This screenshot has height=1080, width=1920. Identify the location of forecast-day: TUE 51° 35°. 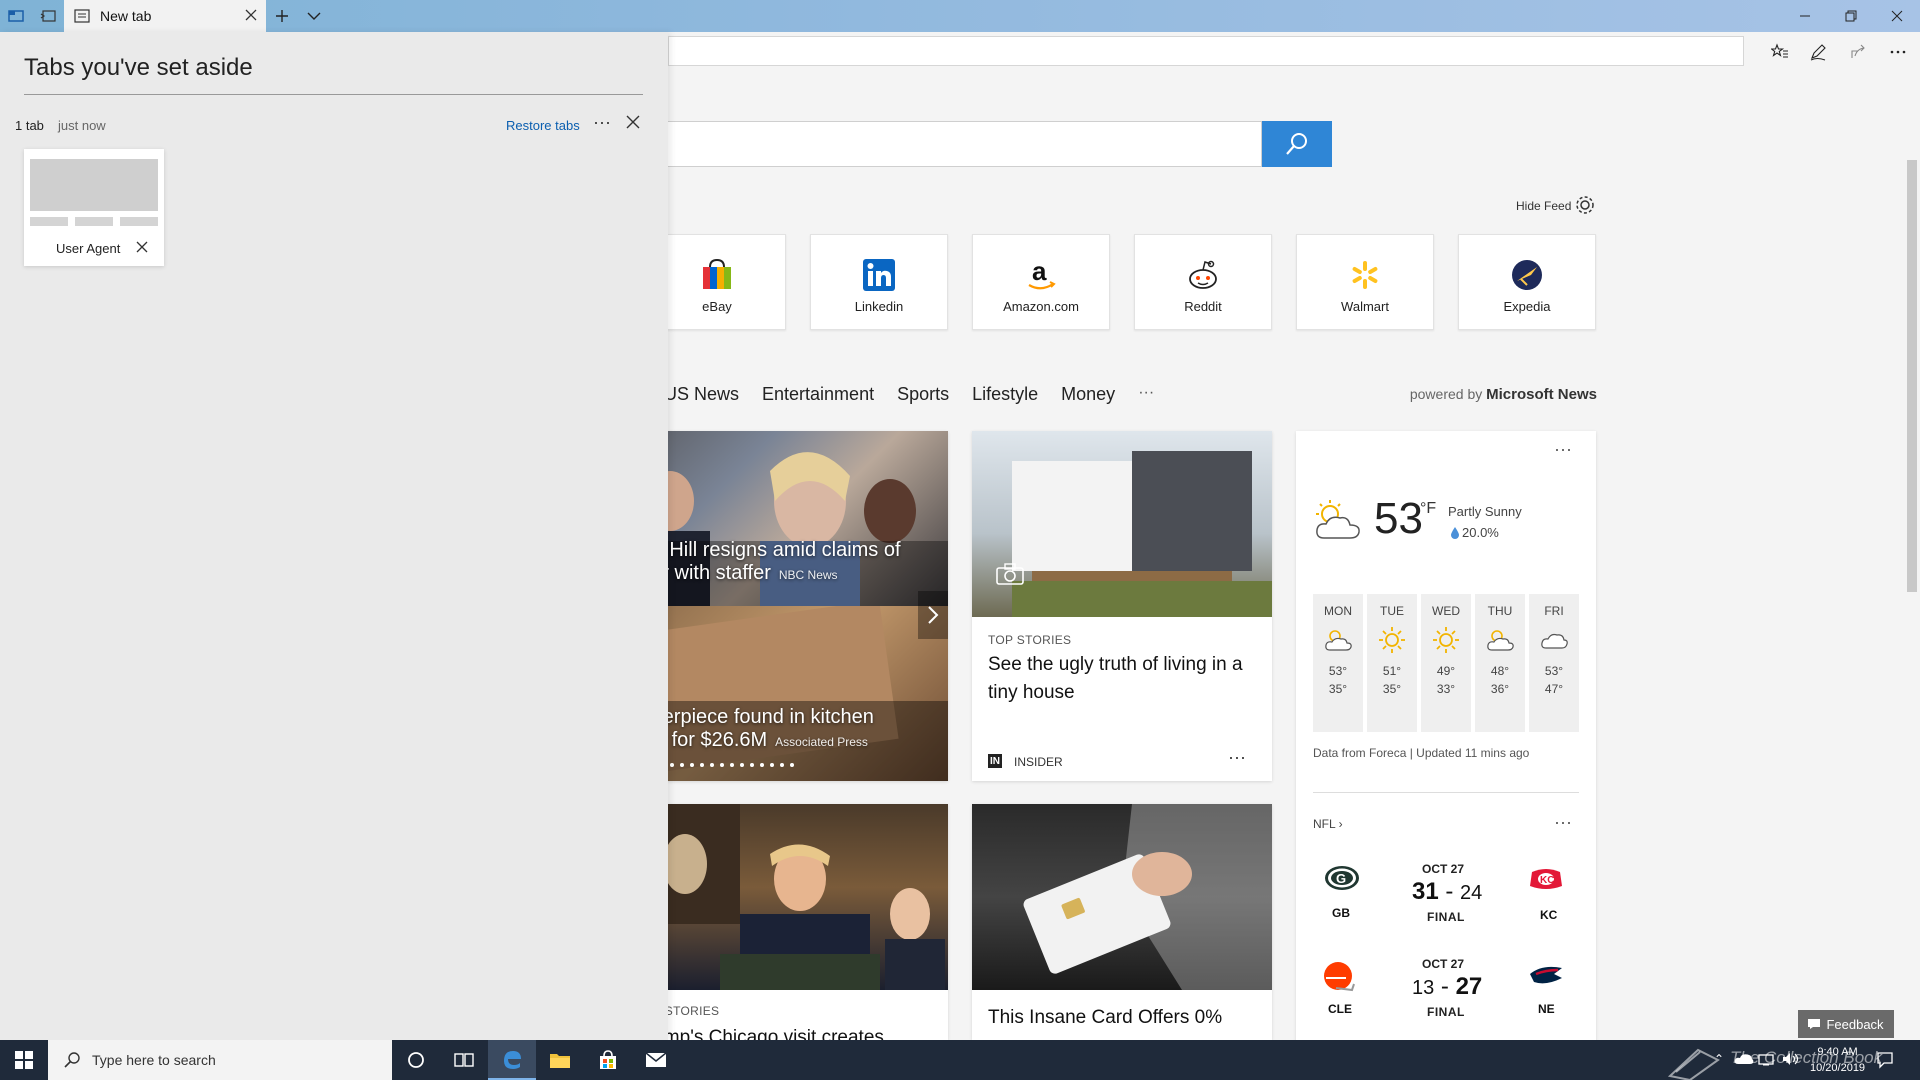
(1392, 663).